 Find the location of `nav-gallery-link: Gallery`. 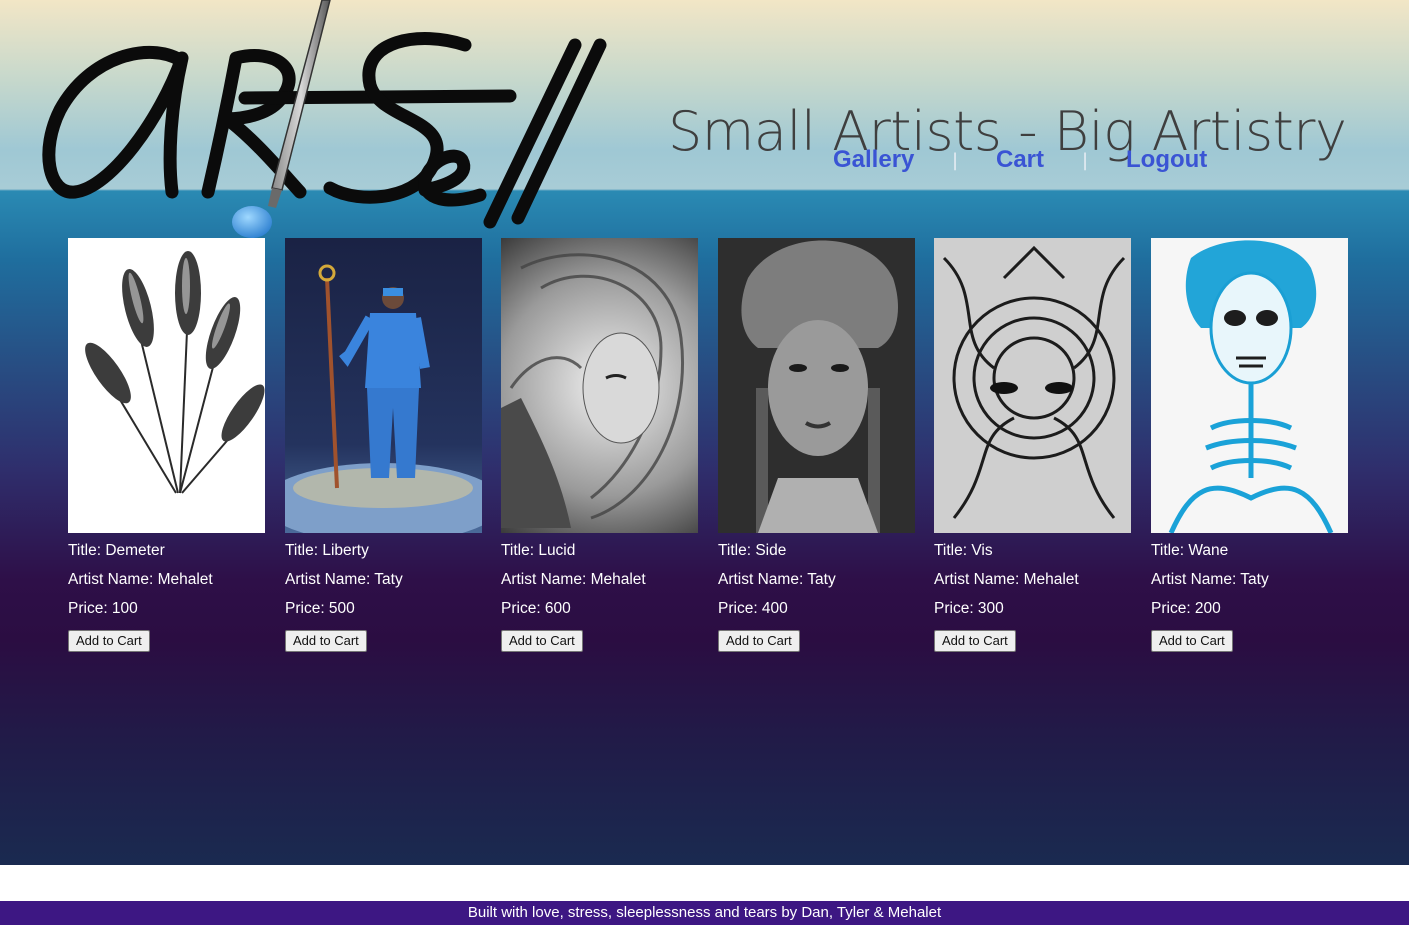

nav-gallery-link: Gallery is located at coordinates (873, 160).